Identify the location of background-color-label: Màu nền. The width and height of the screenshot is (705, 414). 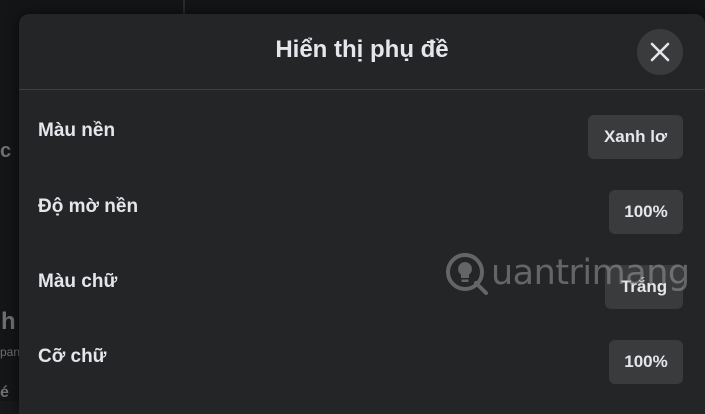
(77, 130).